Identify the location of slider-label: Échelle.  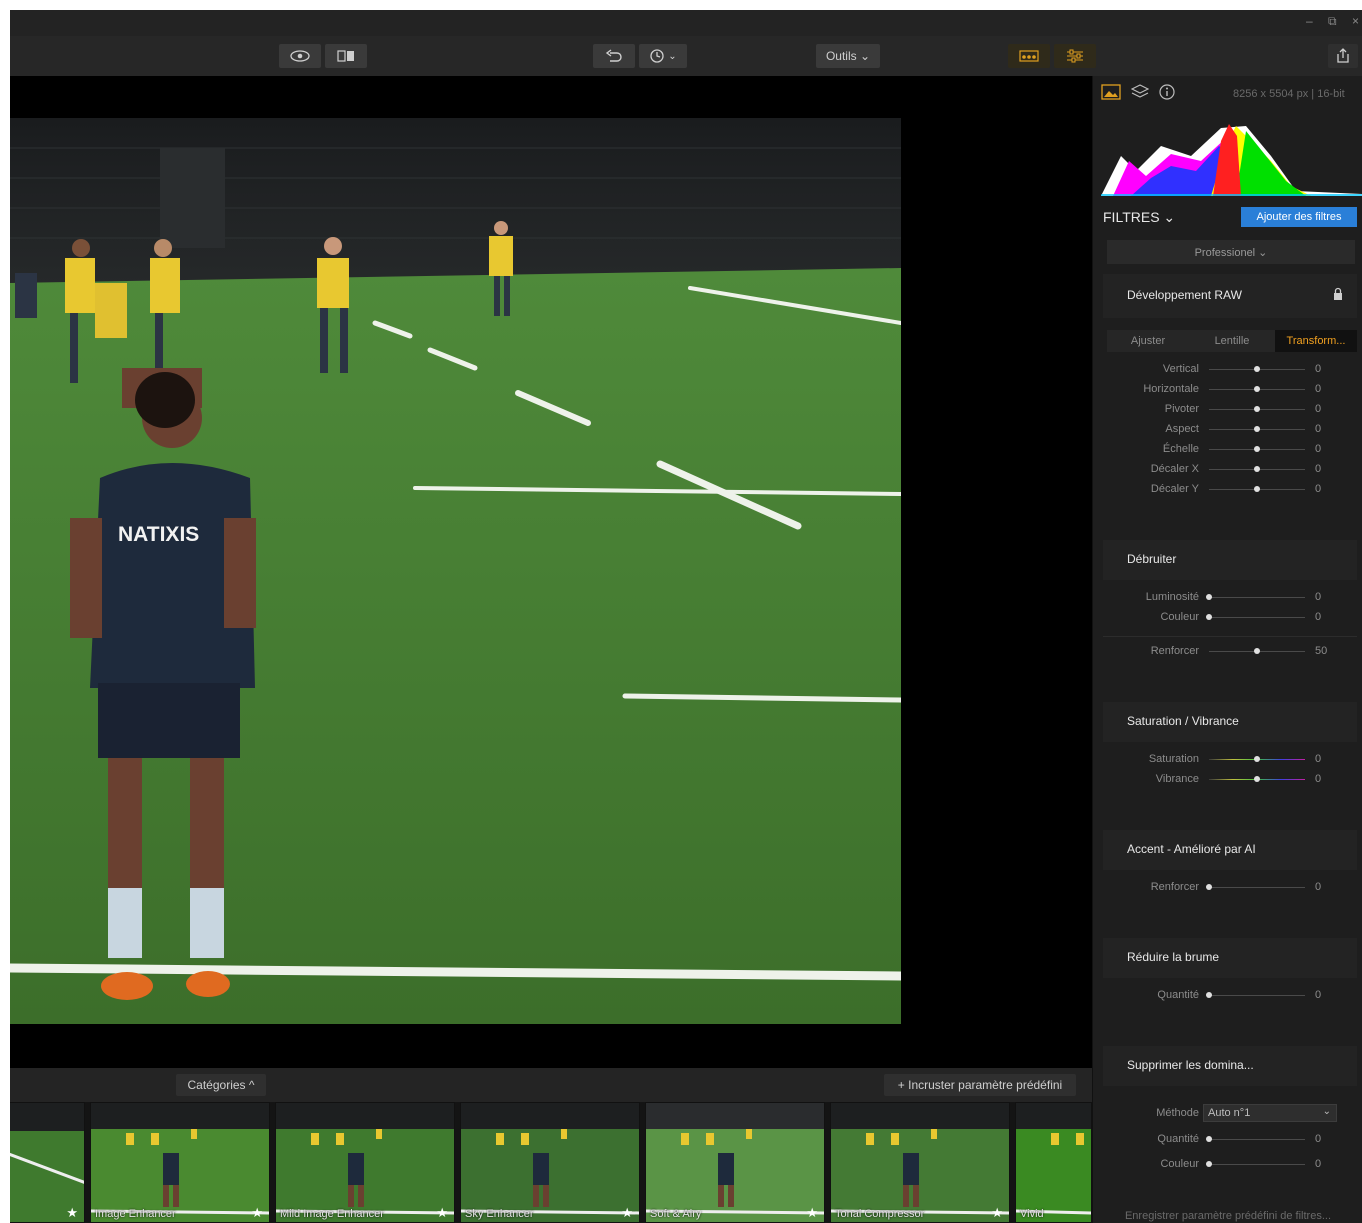
(1180, 449).